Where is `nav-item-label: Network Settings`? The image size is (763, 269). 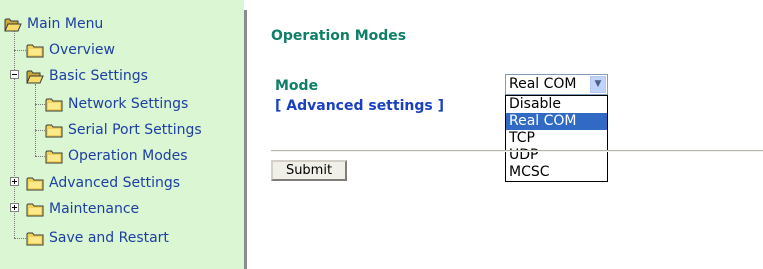
nav-item-label: Network Settings is located at coordinates (128, 104).